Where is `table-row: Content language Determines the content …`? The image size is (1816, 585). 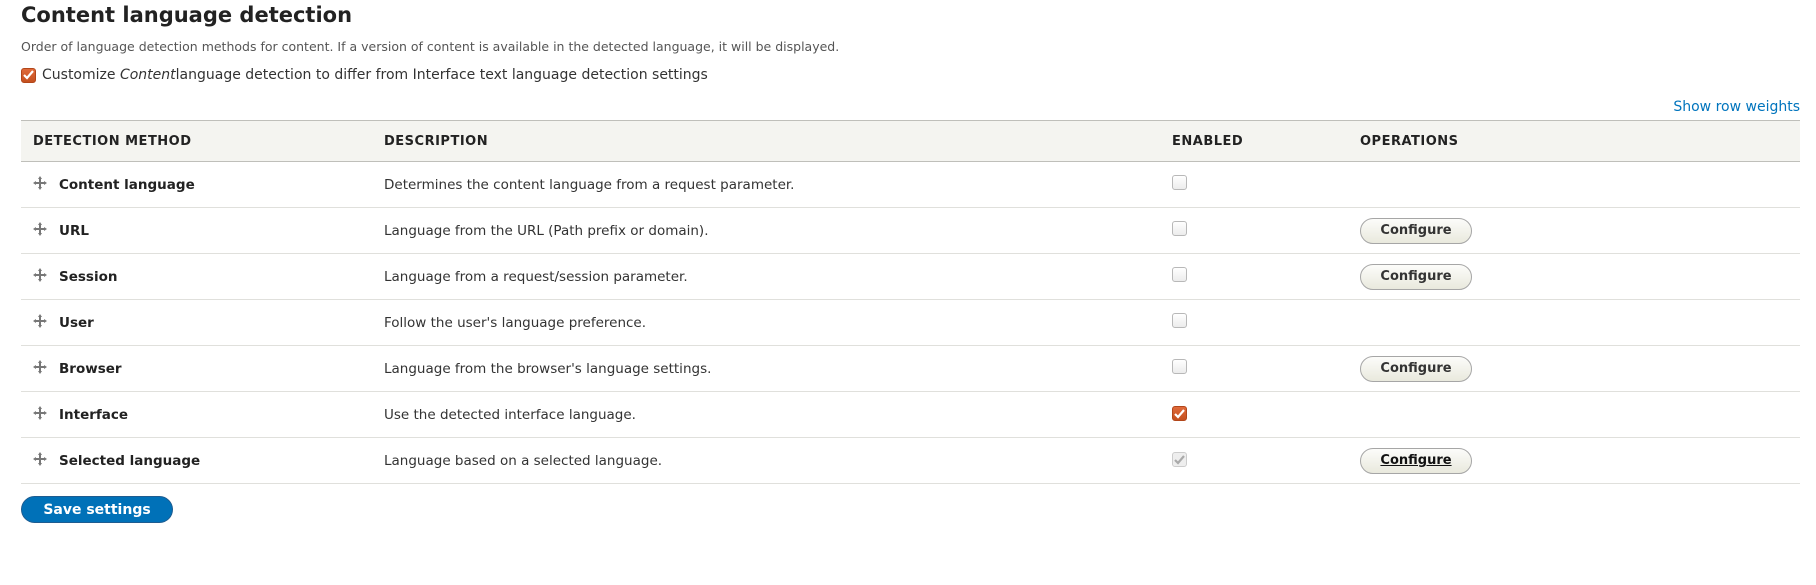 table-row: Content language Determines the content … is located at coordinates (910, 184).